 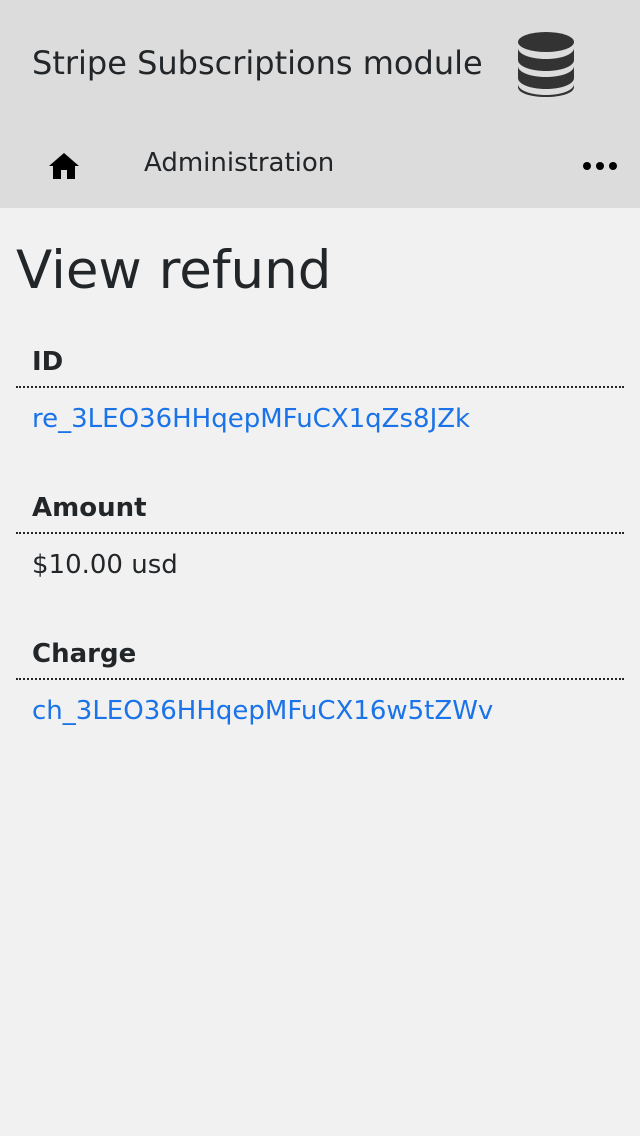 What do you see at coordinates (174, 270) in the screenshot?
I see `page-title: View refund` at bounding box center [174, 270].